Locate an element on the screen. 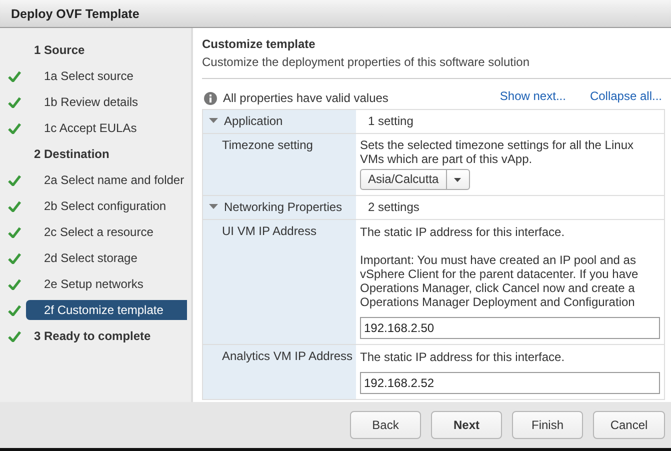  wizard-step: 2f Customize template is located at coordinates (106, 310).